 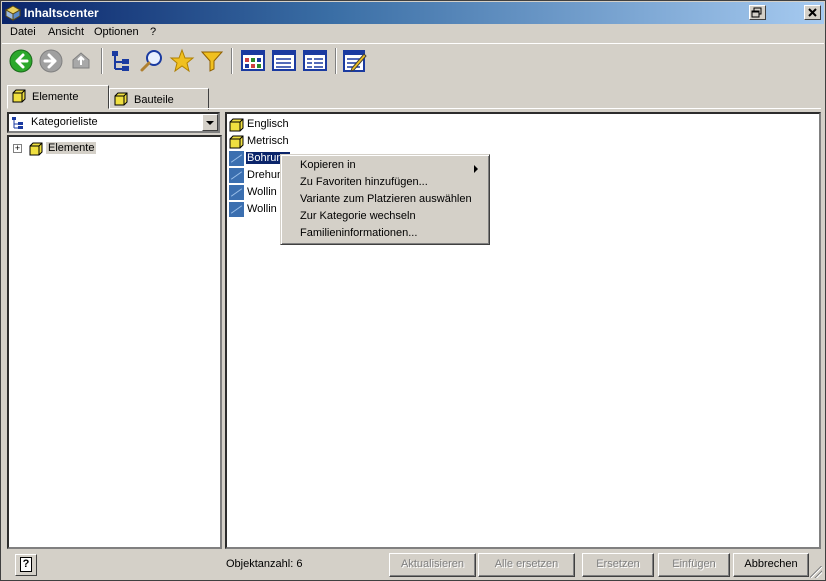 What do you see at coordinates (23, 32) in the screenshot?
I see `menu-datei: Datei` at bounding box center [23, 32].